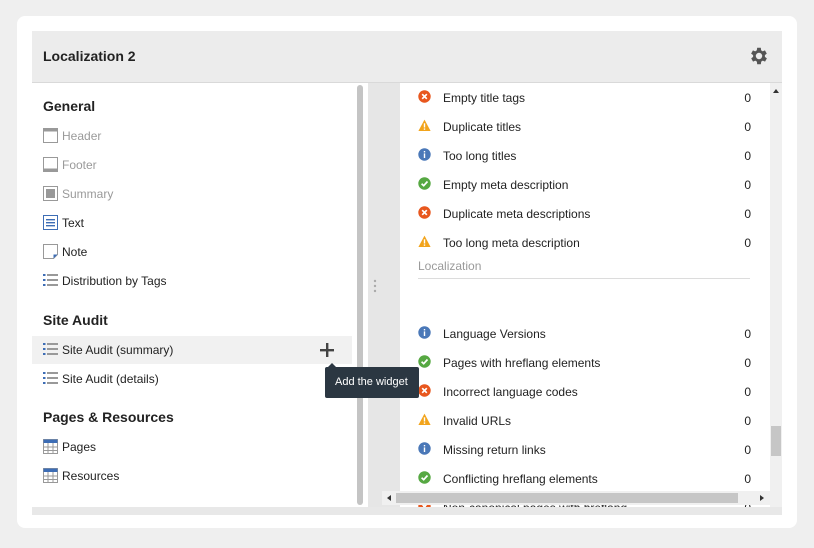  Describe the element at coordinates (584, 278) in the screenshot. I see `group-divider` at that location.